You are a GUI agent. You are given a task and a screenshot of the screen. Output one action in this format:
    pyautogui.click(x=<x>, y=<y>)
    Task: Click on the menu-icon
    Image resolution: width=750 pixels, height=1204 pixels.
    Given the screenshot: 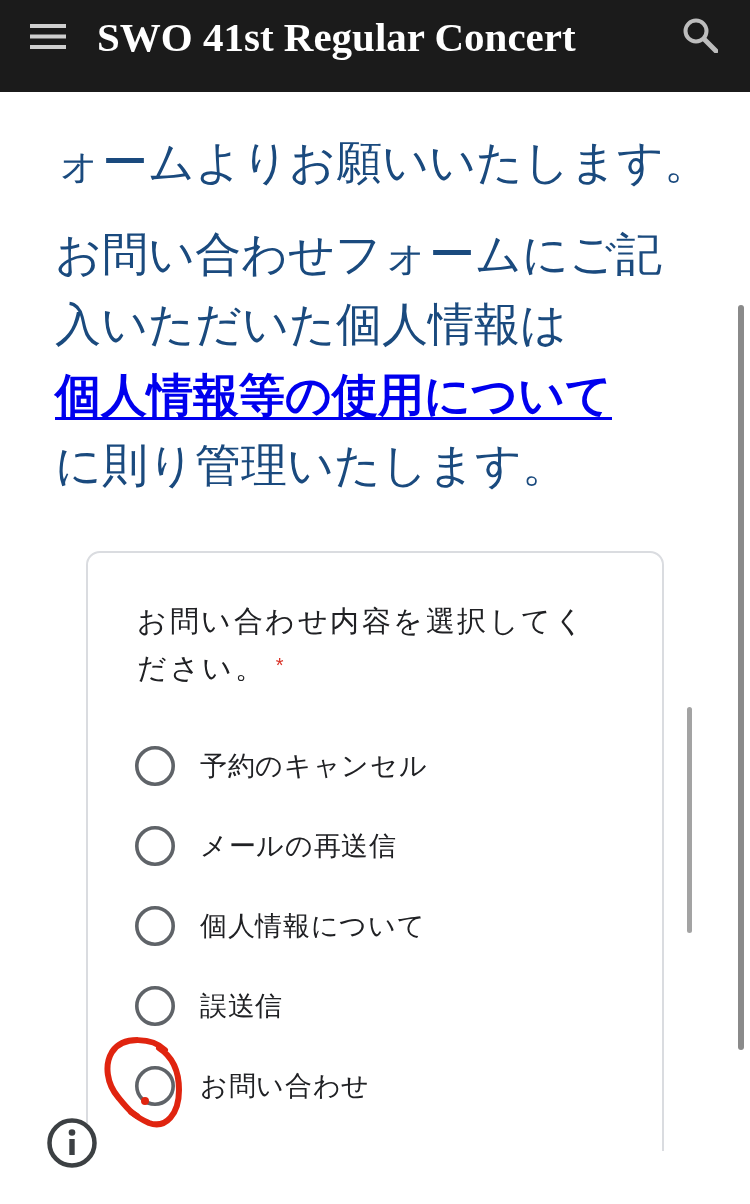 What is the action you would take?
    pyautogui.click(x=48, y=36)
    